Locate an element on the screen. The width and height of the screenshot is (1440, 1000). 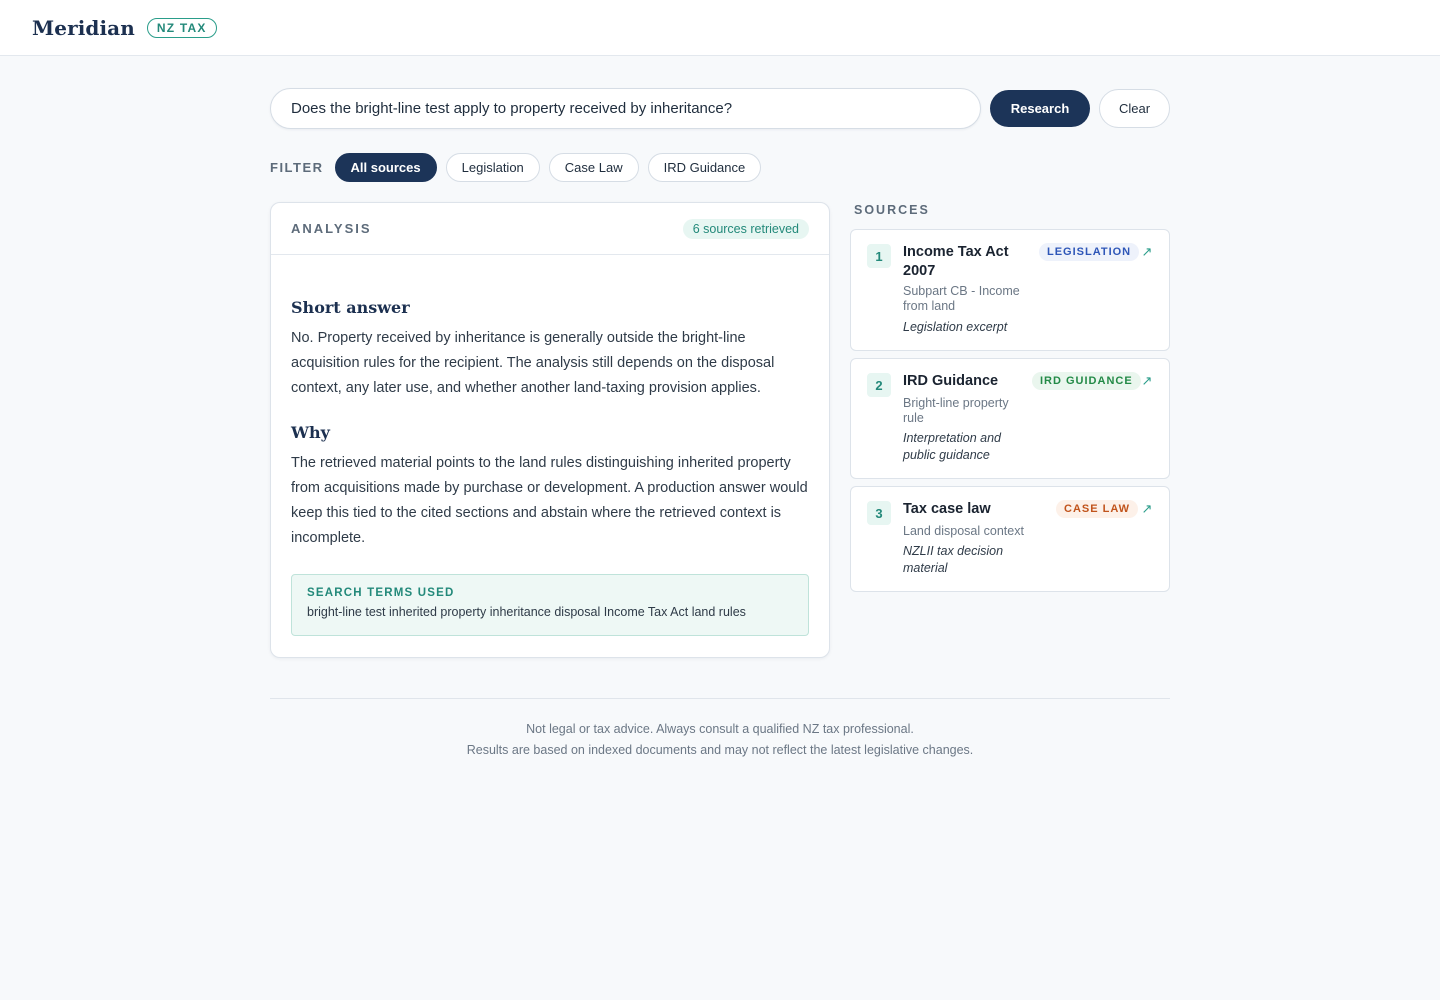
source-tag-case-law: CASE LAW is located at coordinates (1097, 509).